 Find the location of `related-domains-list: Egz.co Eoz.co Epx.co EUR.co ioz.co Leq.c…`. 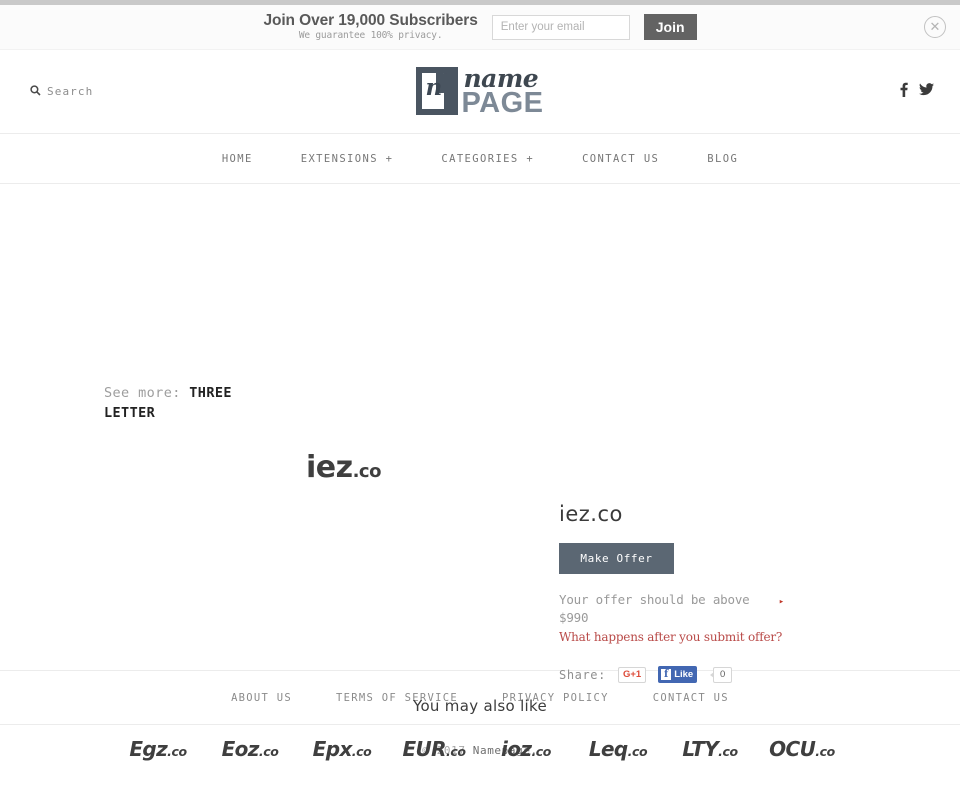

related-domains-list: Egz.co Eoz.co Epx.co EUR.co ioz.co Leq.c… is located at coordinates (480, 749).